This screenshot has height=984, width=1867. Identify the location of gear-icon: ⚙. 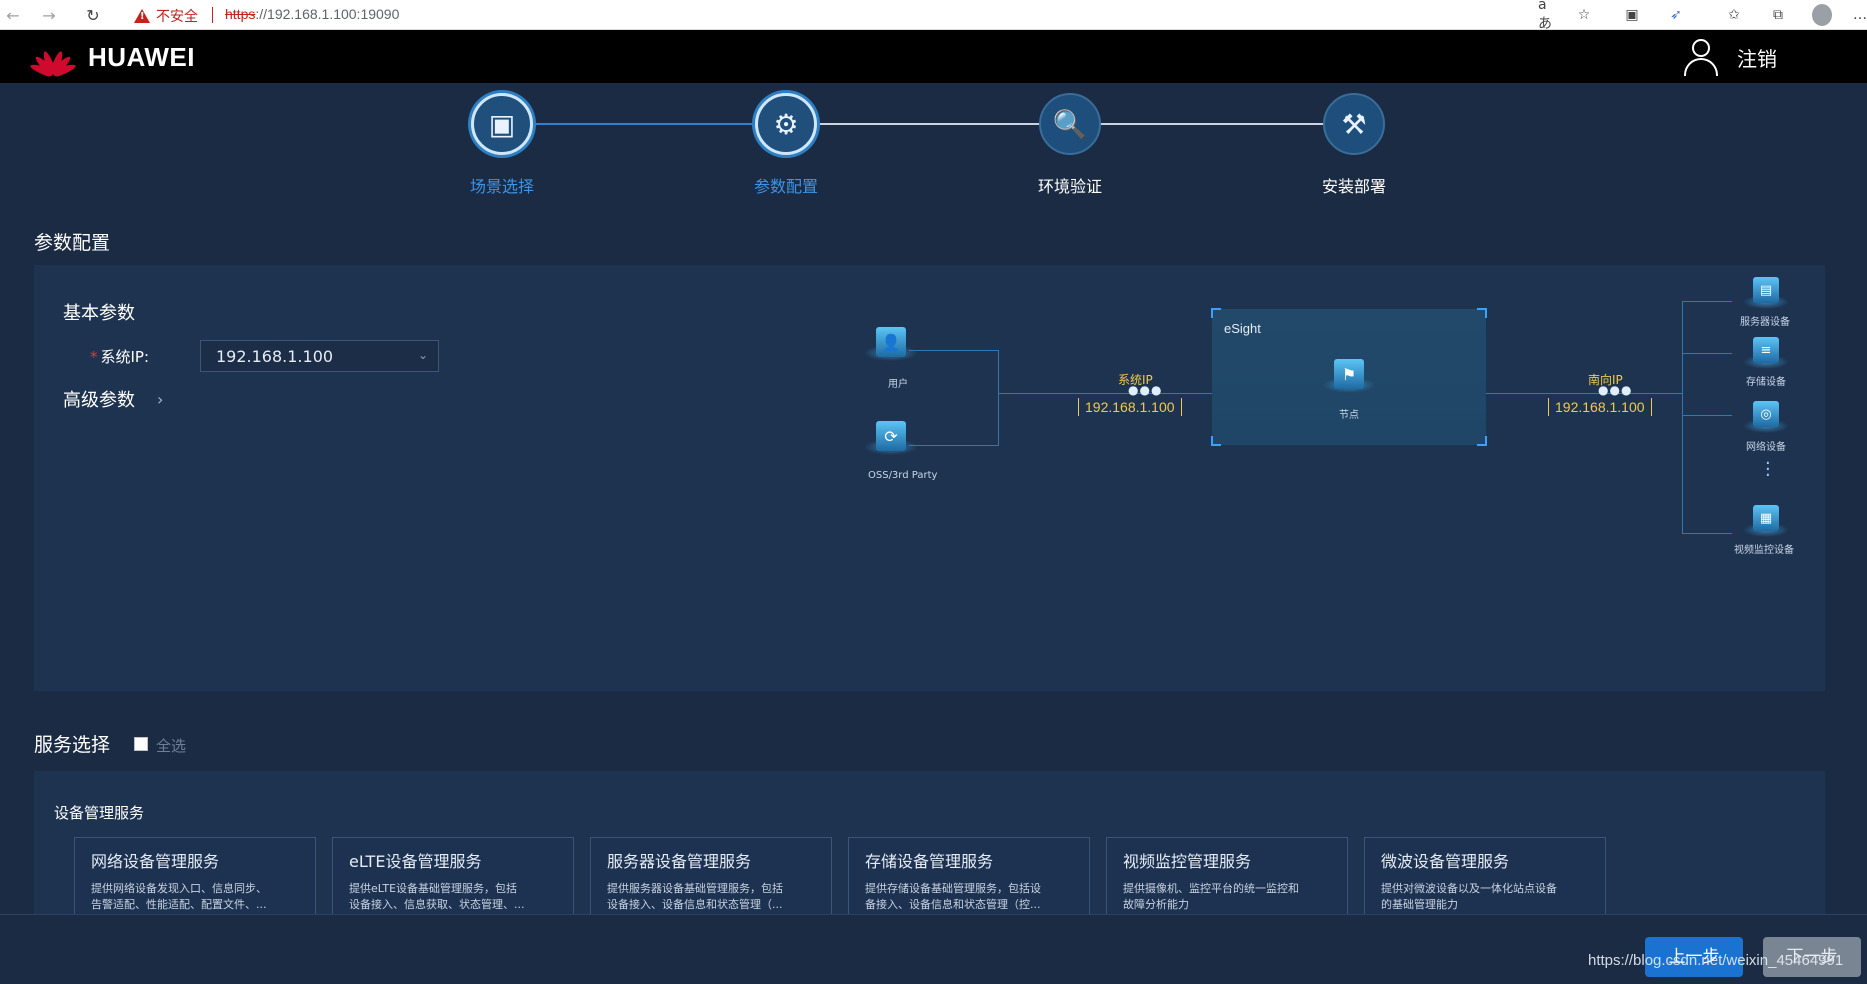
(786, 124).